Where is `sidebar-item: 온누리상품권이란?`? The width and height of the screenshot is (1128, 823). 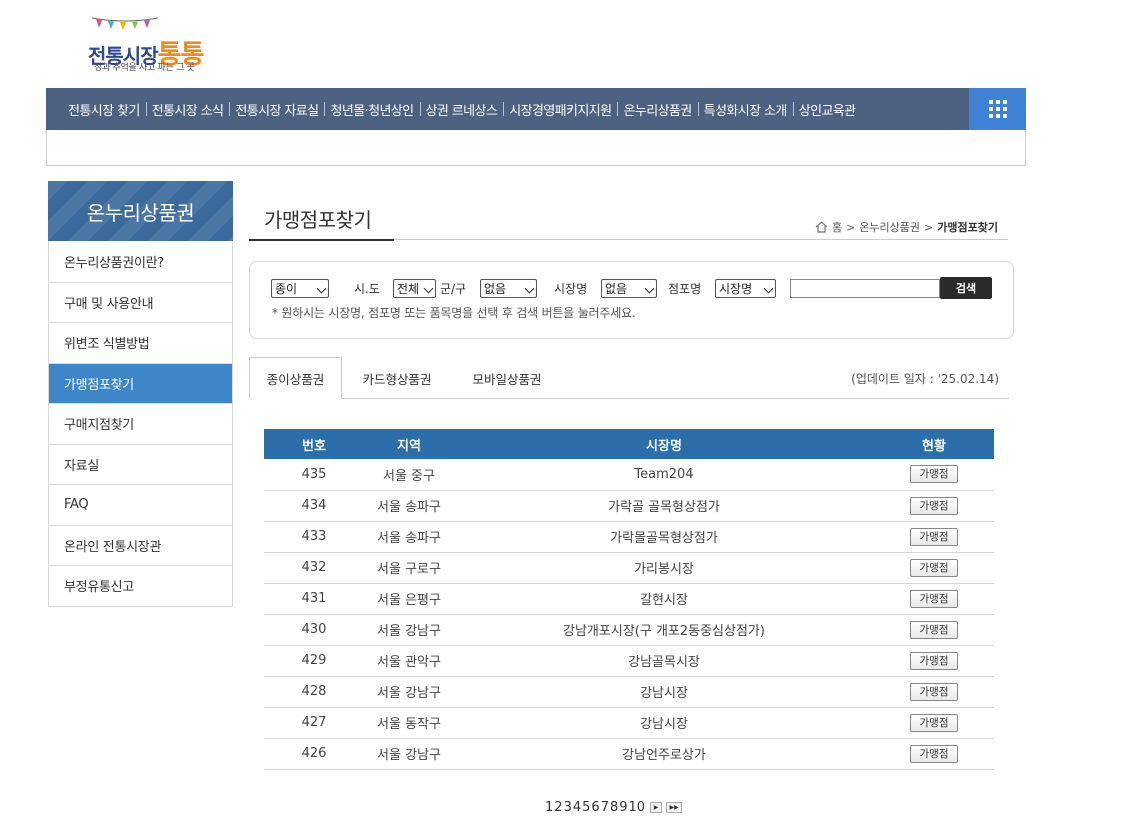
sidebar-item: 온누리상품권이란? is located at coordinates (140, 261).